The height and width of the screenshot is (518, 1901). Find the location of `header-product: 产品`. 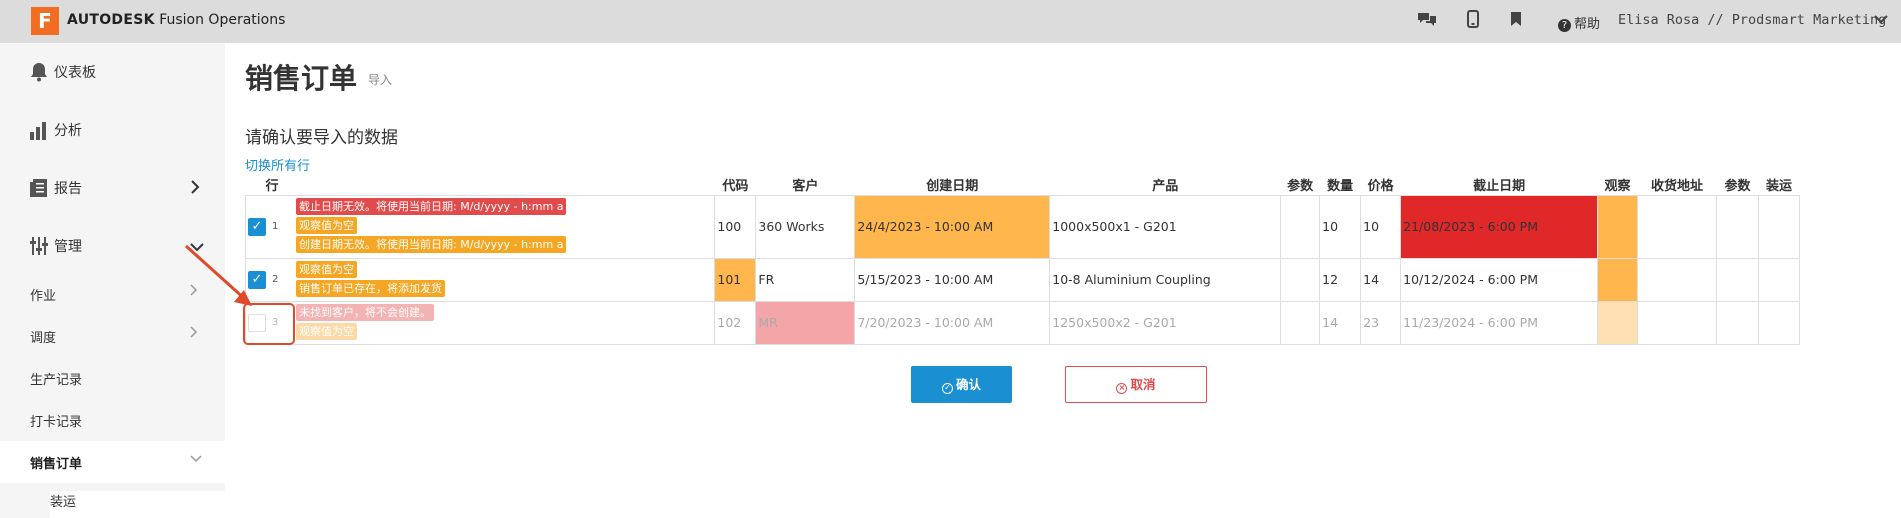

header-product: 产品 is located at coordinates (1165, 184).